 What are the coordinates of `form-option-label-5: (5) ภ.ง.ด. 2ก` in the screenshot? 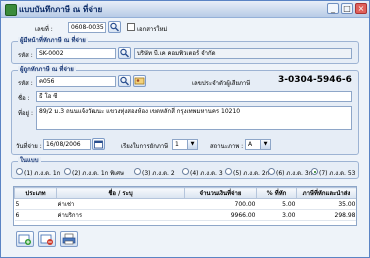 It's located at (251, 173).